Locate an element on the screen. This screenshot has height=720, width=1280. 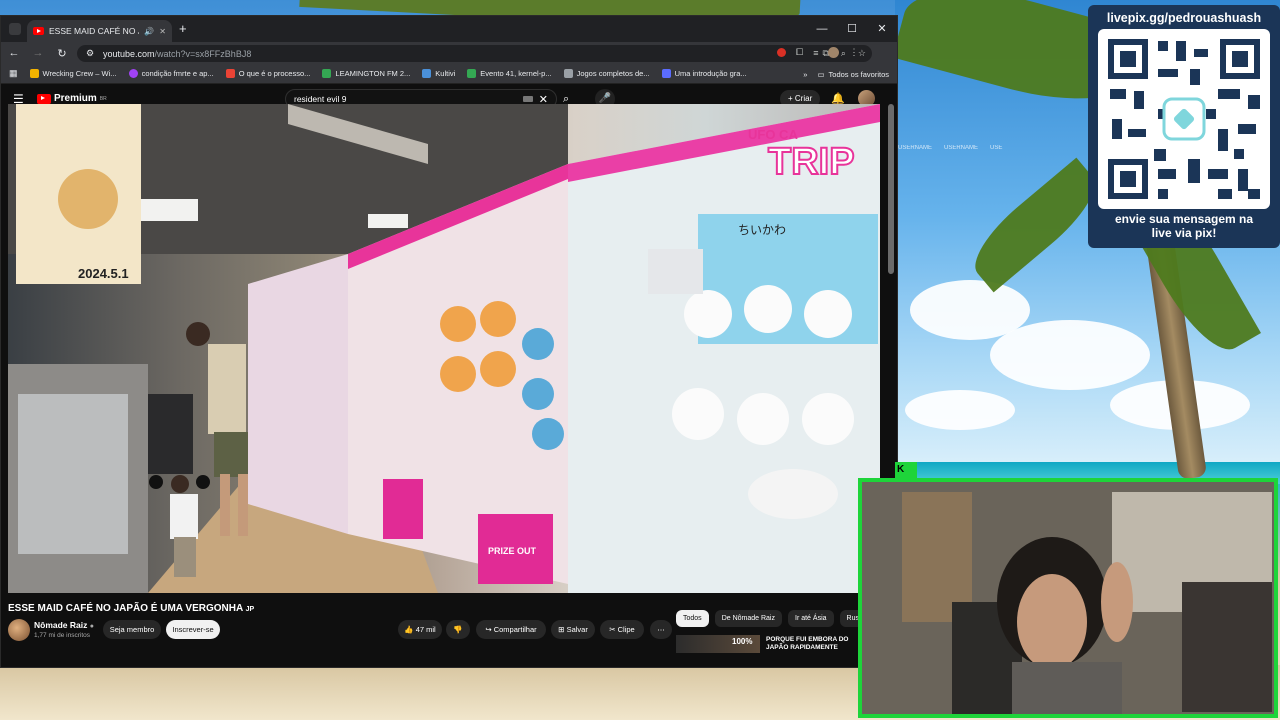
youtube-play-icon is located at coordinates (44, 98).